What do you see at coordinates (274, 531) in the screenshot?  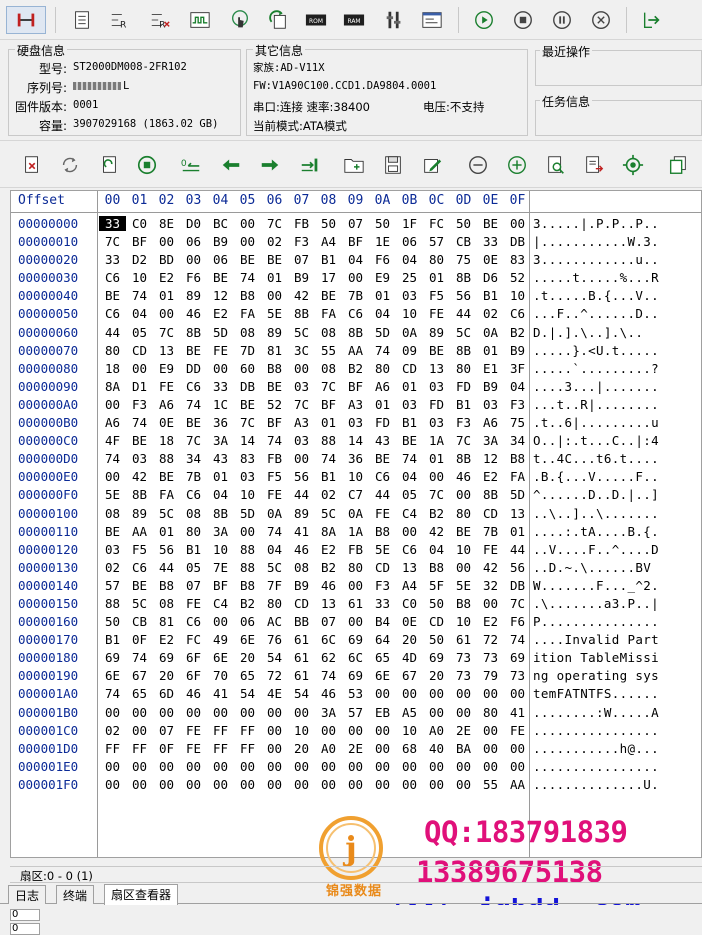 I see `hex-byte: 74` at bounding box center [274, 531].